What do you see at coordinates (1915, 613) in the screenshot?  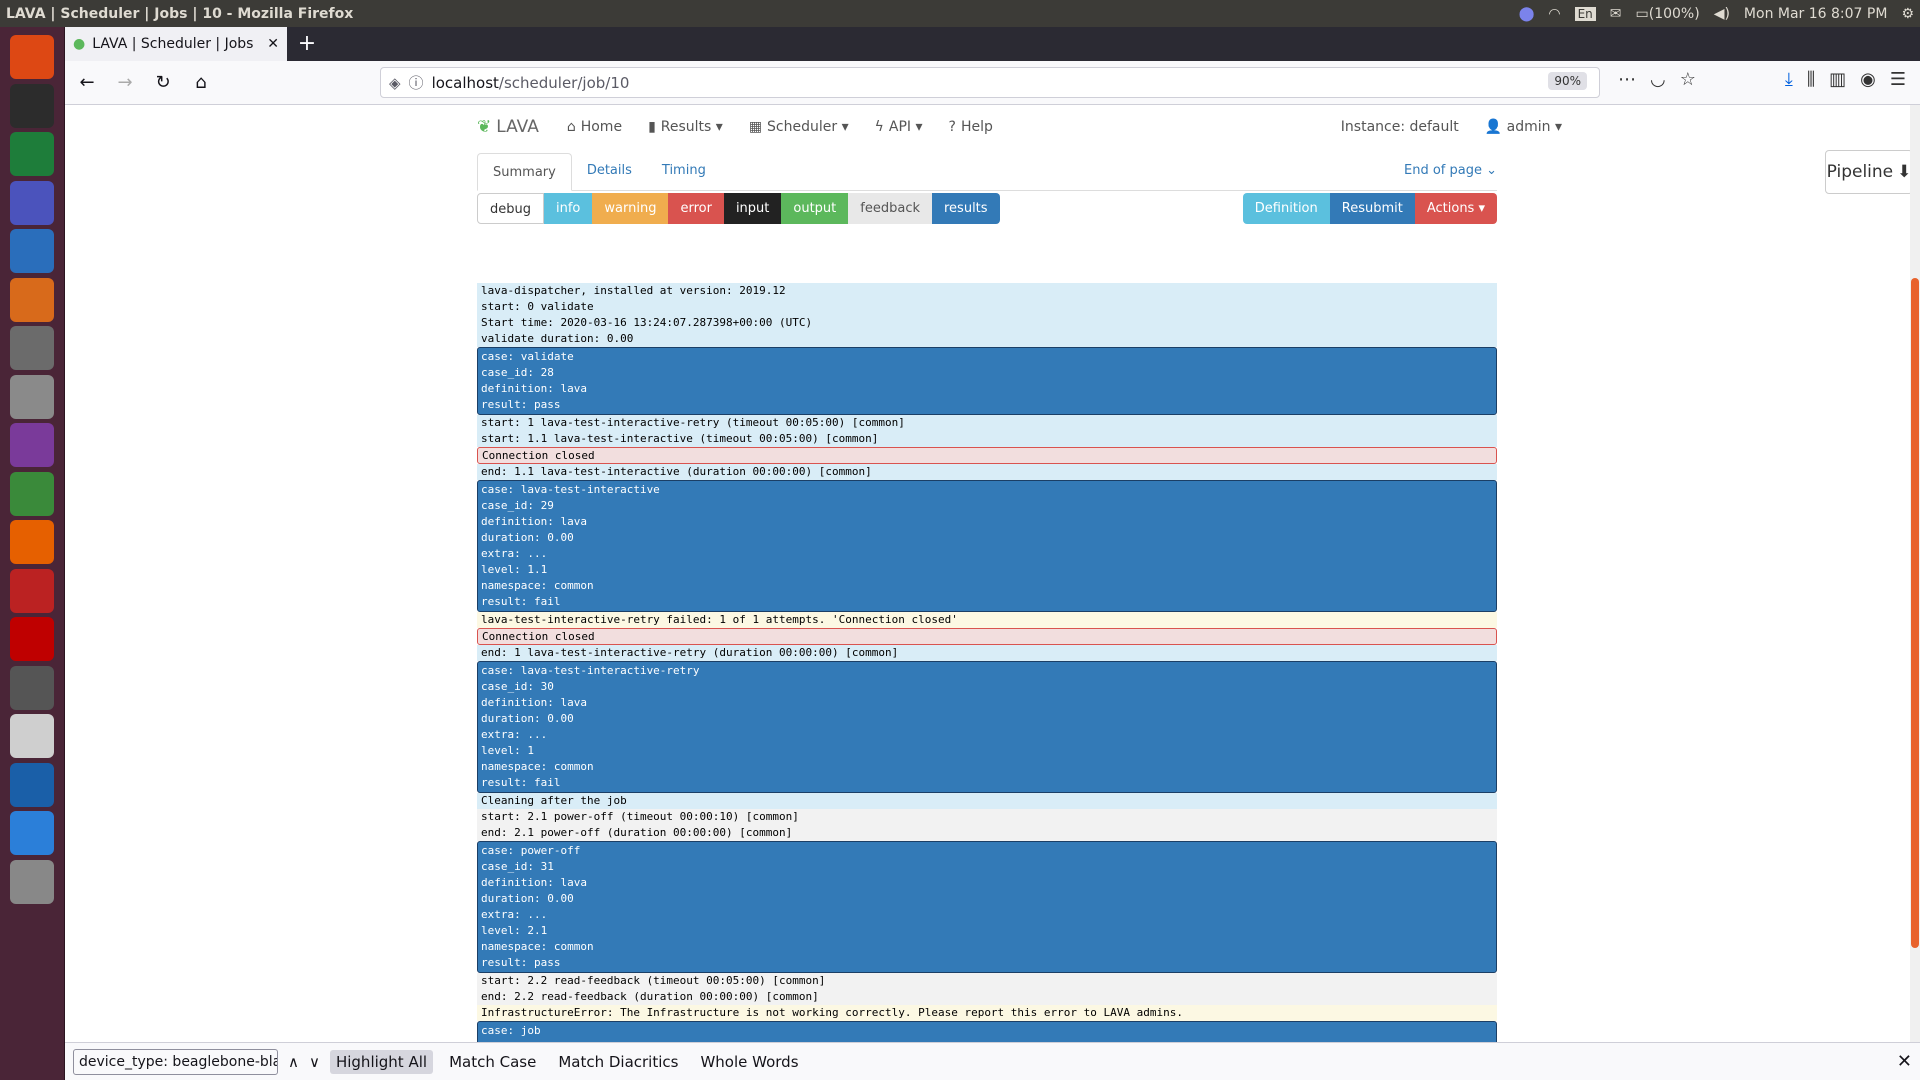 I see `scrollbar-thumb` at bounding box center [1915, 613].